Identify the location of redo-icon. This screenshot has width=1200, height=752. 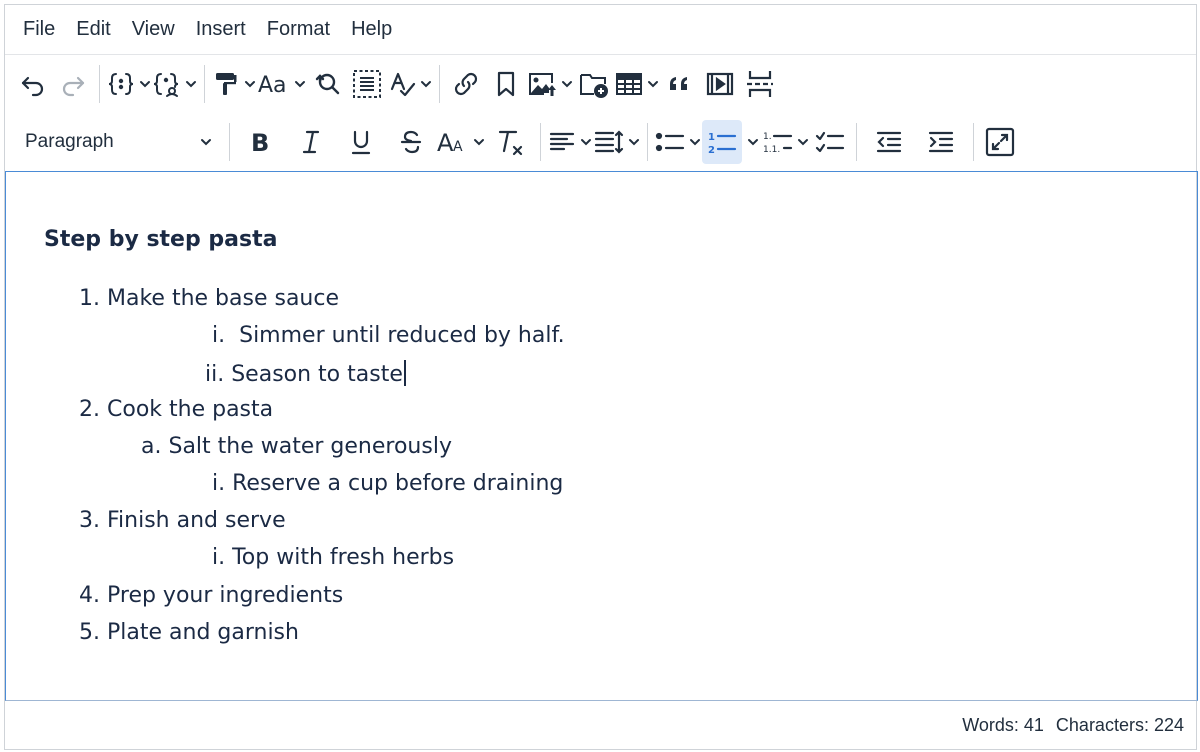
(73, 86).